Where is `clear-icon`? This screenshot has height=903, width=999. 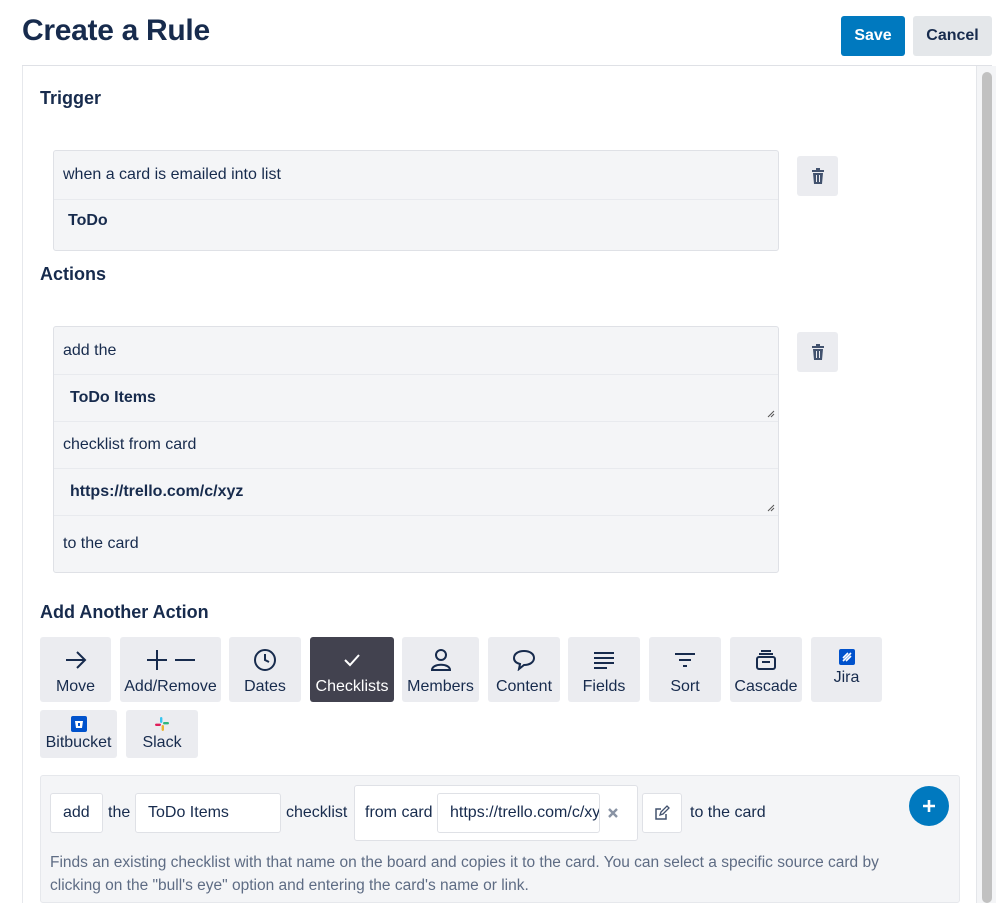
clear-icon is located at coordinates (613, 813).